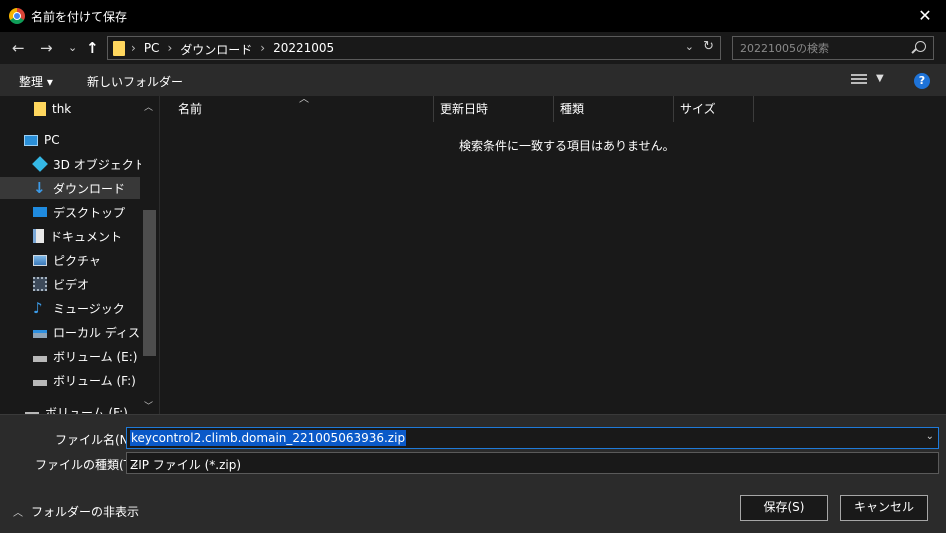 The image size is (946, 533). Describe the element at coordinates (40, 260) in the screenshot. I see `pictures-icon` at that location.